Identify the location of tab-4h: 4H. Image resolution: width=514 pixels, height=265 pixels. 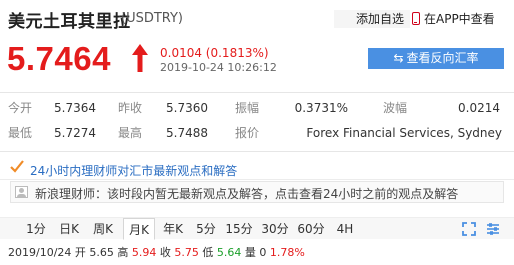
(345, 229).